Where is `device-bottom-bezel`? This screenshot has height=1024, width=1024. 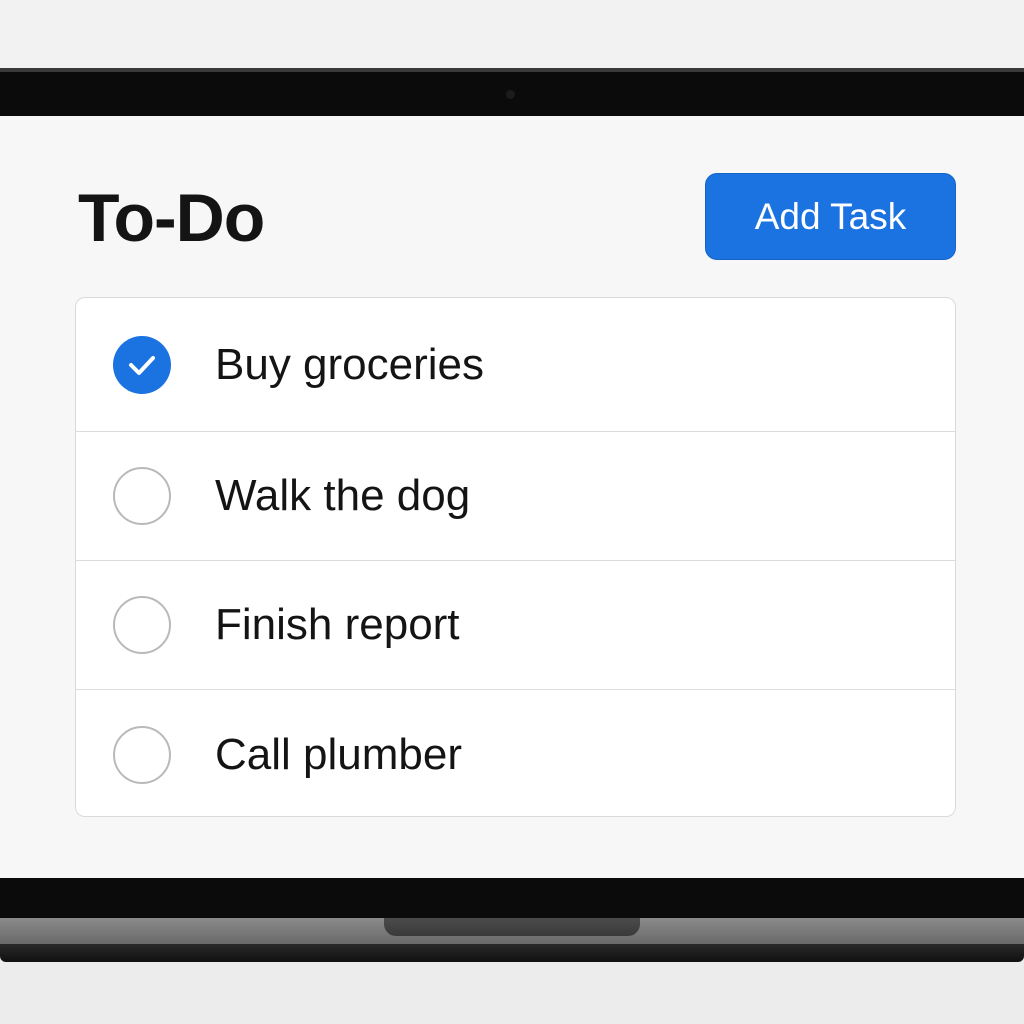 device-bottom-bezel is located at coordinates (512, 898).